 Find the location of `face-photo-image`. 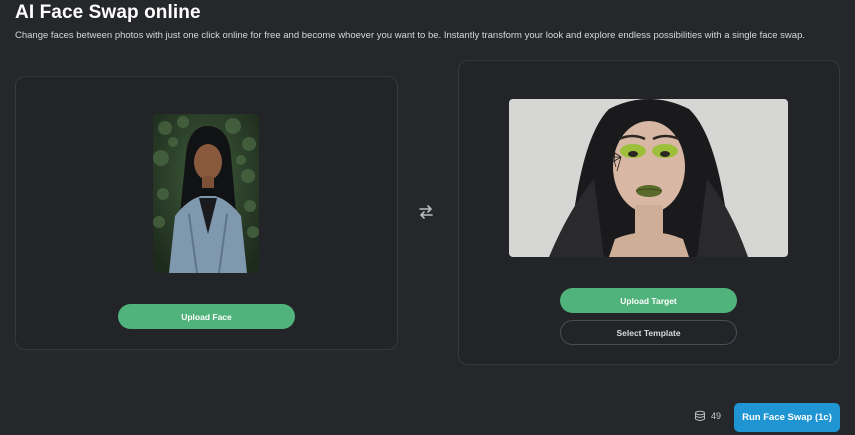

face-photo-image is located at coordinates (206, 193).